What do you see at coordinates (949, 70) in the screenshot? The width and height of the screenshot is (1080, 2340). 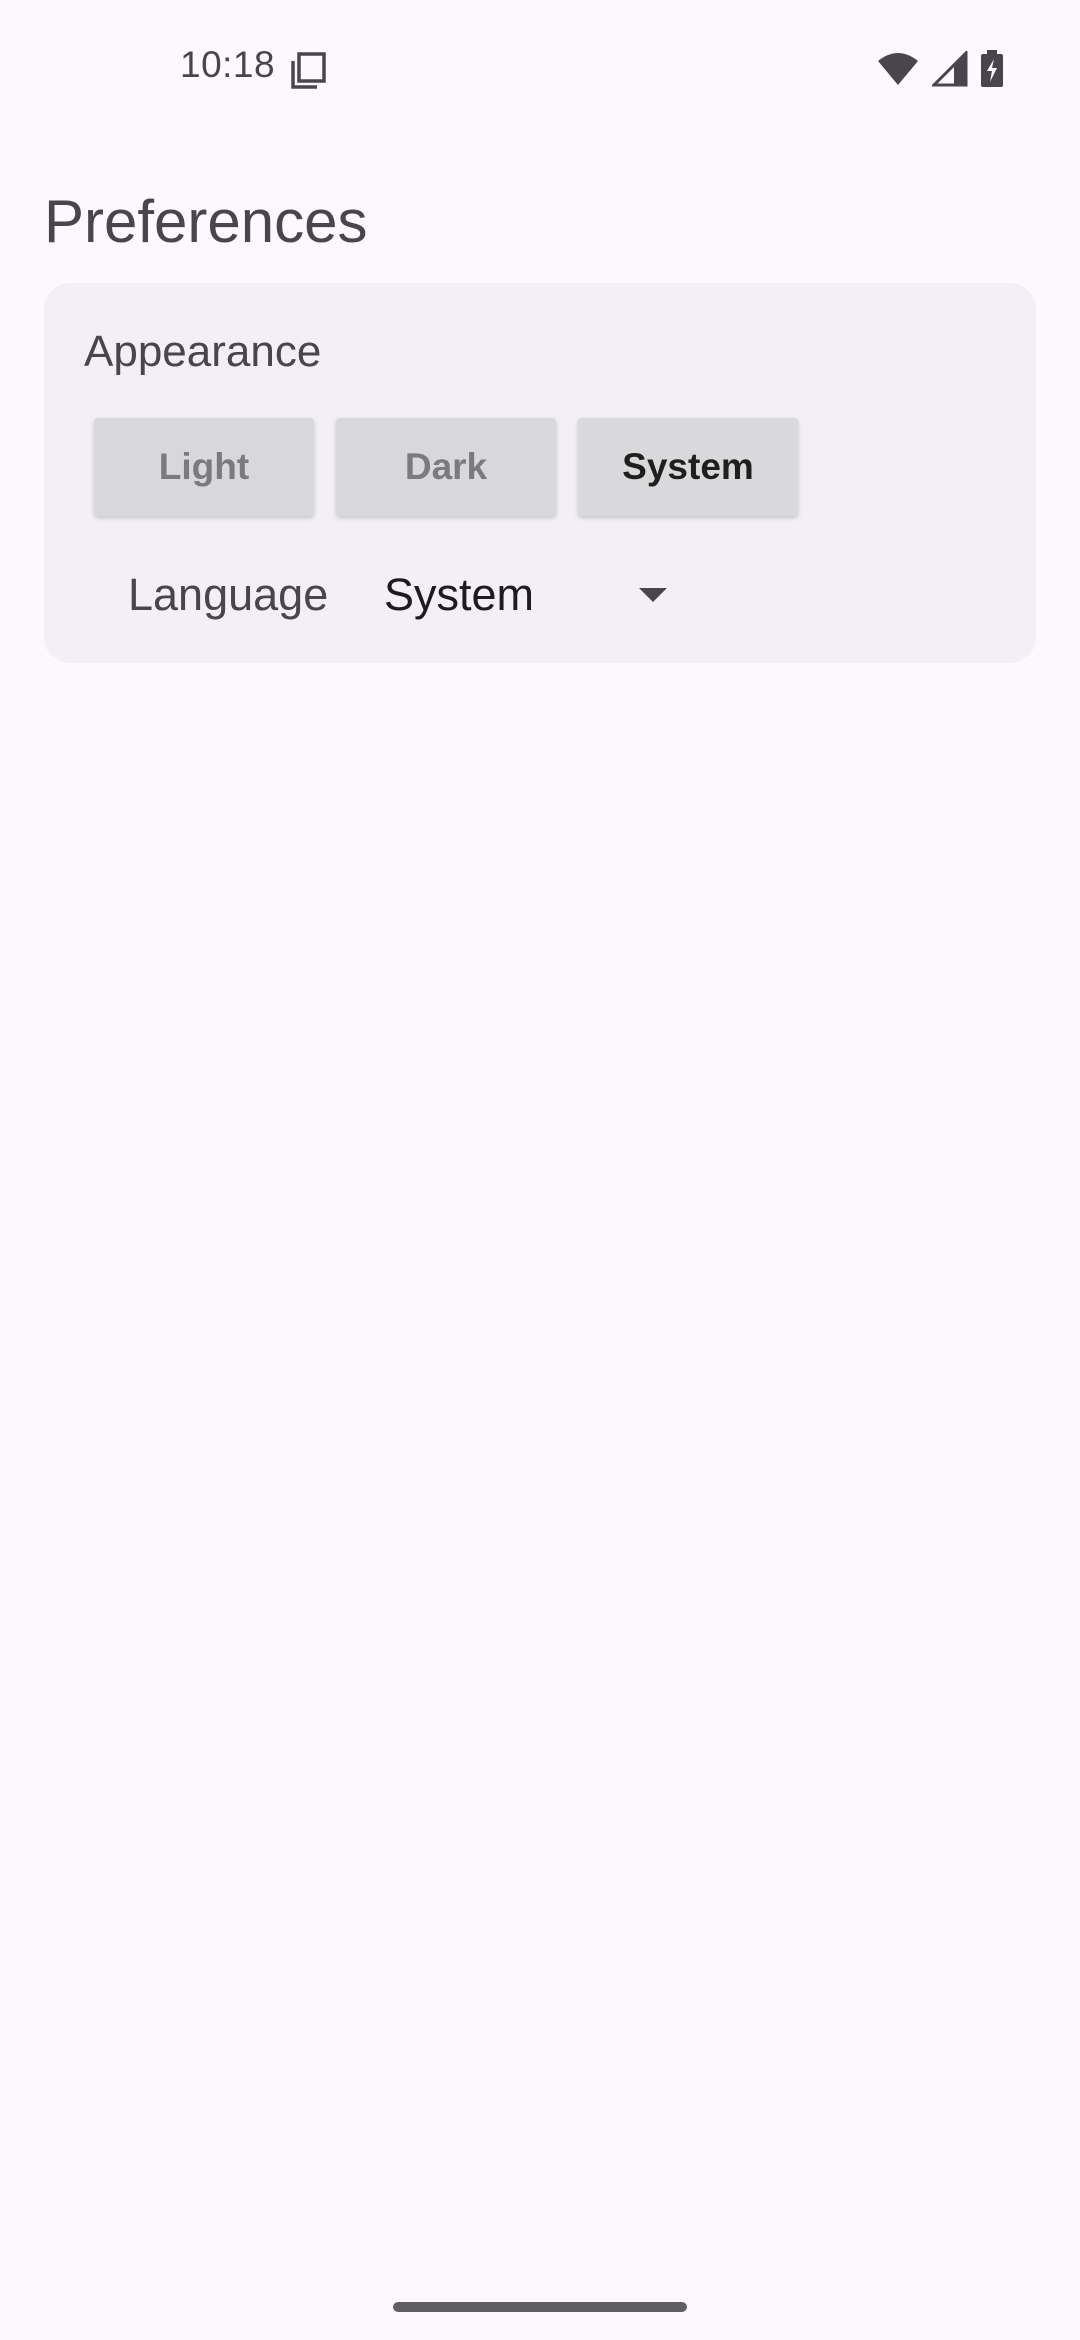 I see `cellular-signal-icon` at bounding box center [949, 70].